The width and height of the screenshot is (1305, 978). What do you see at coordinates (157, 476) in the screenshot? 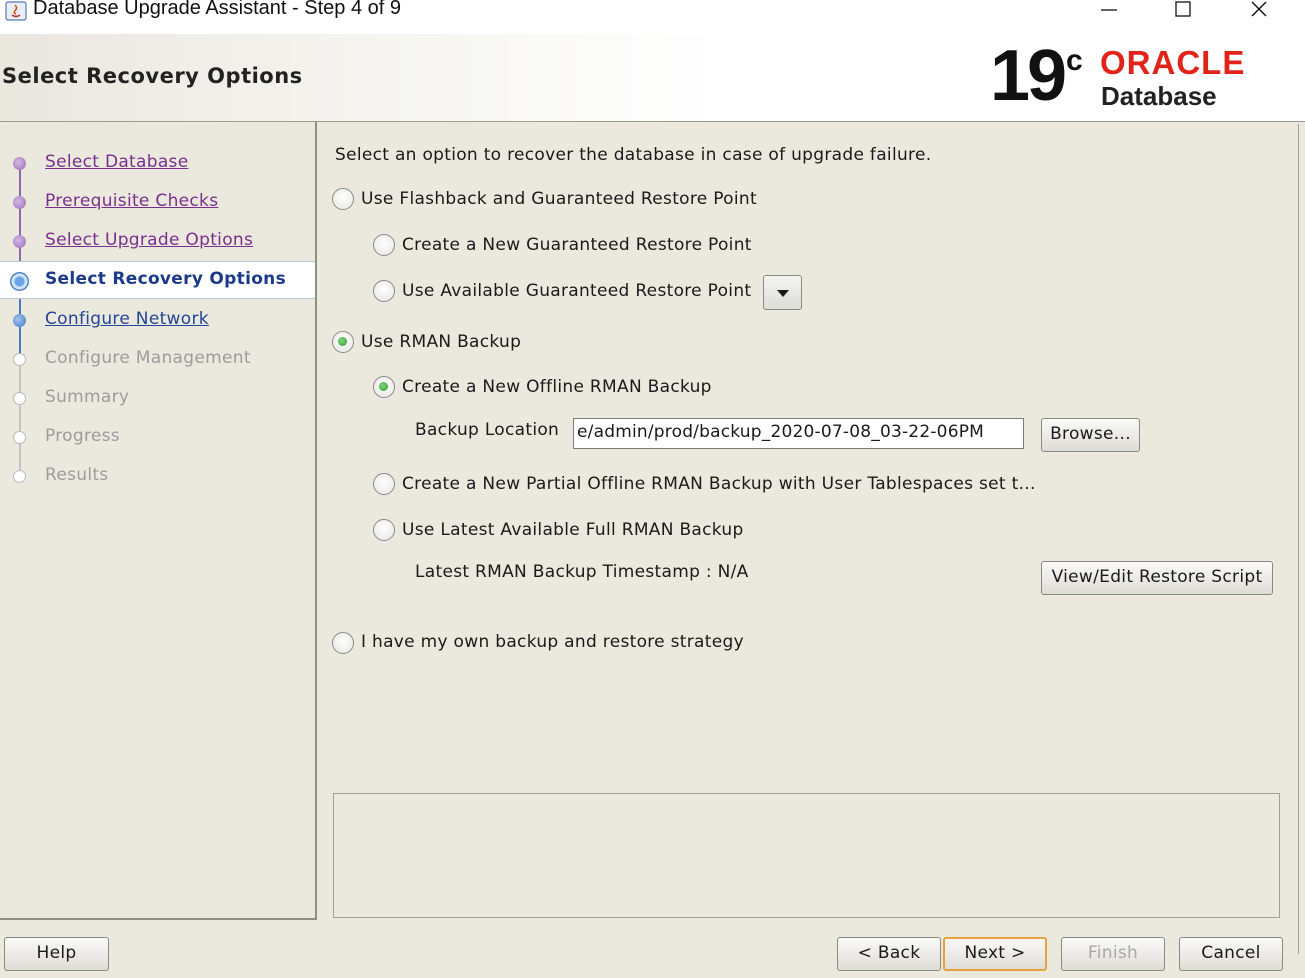
I see `nav-item-results: Results` at bounding box center [157, 476].